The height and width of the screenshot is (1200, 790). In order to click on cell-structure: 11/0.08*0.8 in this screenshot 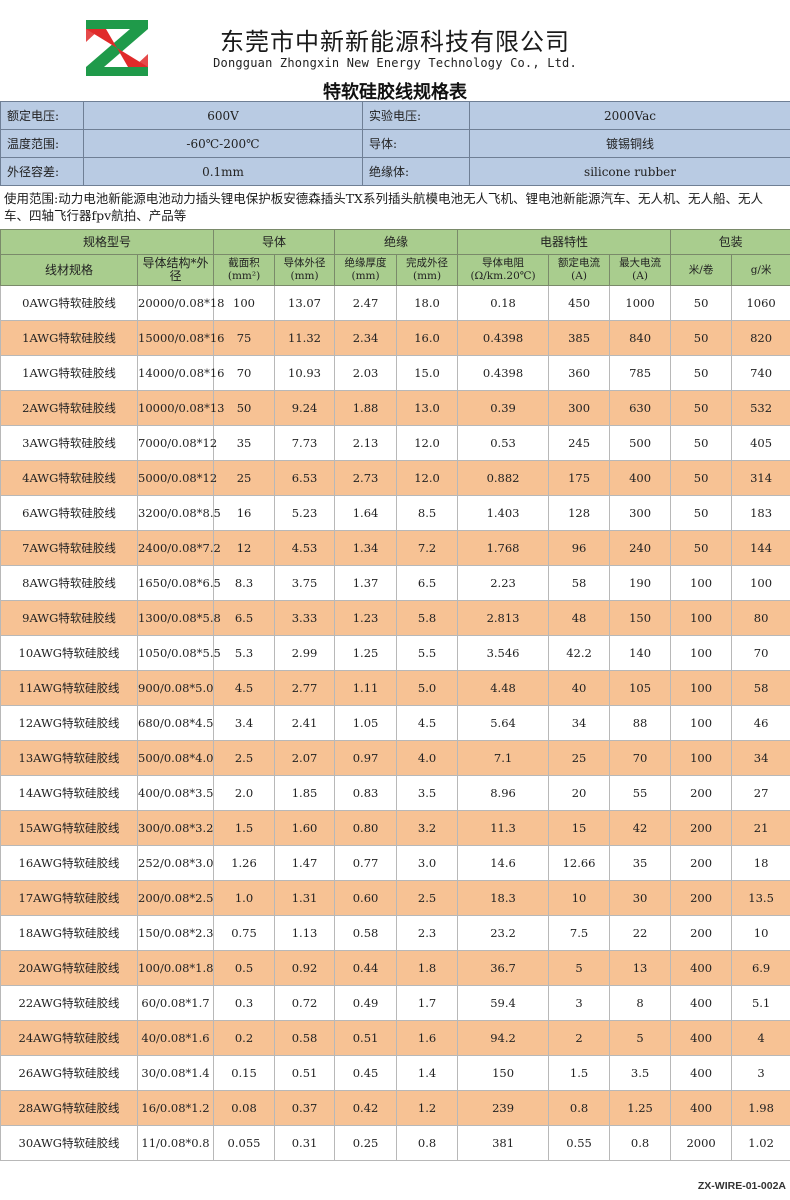, I will do `click(175, 1143)`.